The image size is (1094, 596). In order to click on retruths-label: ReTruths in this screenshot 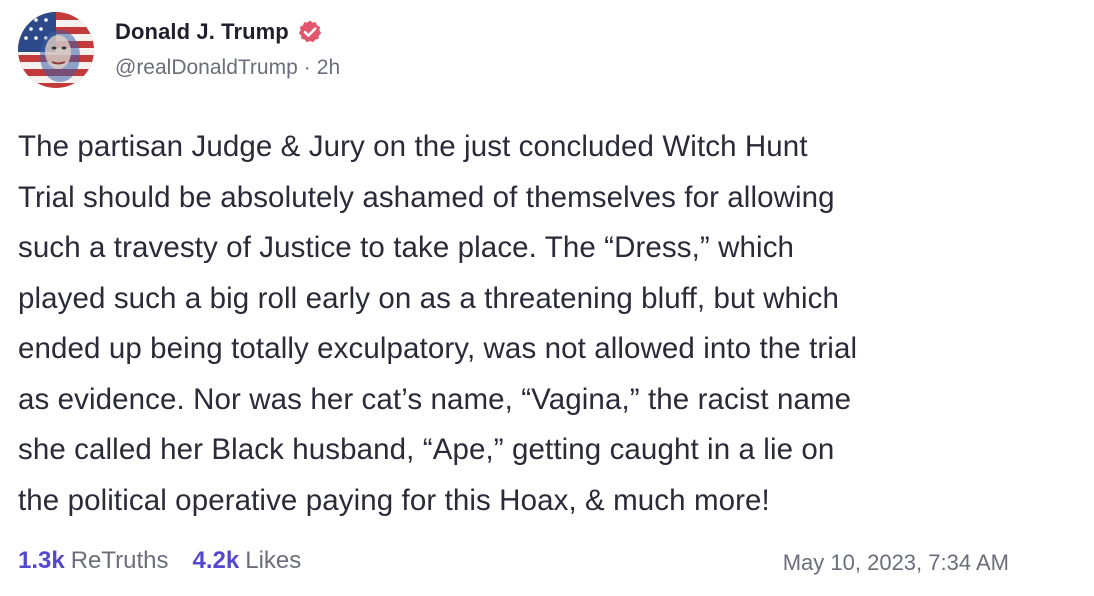, I will do `click(119, 560)`.